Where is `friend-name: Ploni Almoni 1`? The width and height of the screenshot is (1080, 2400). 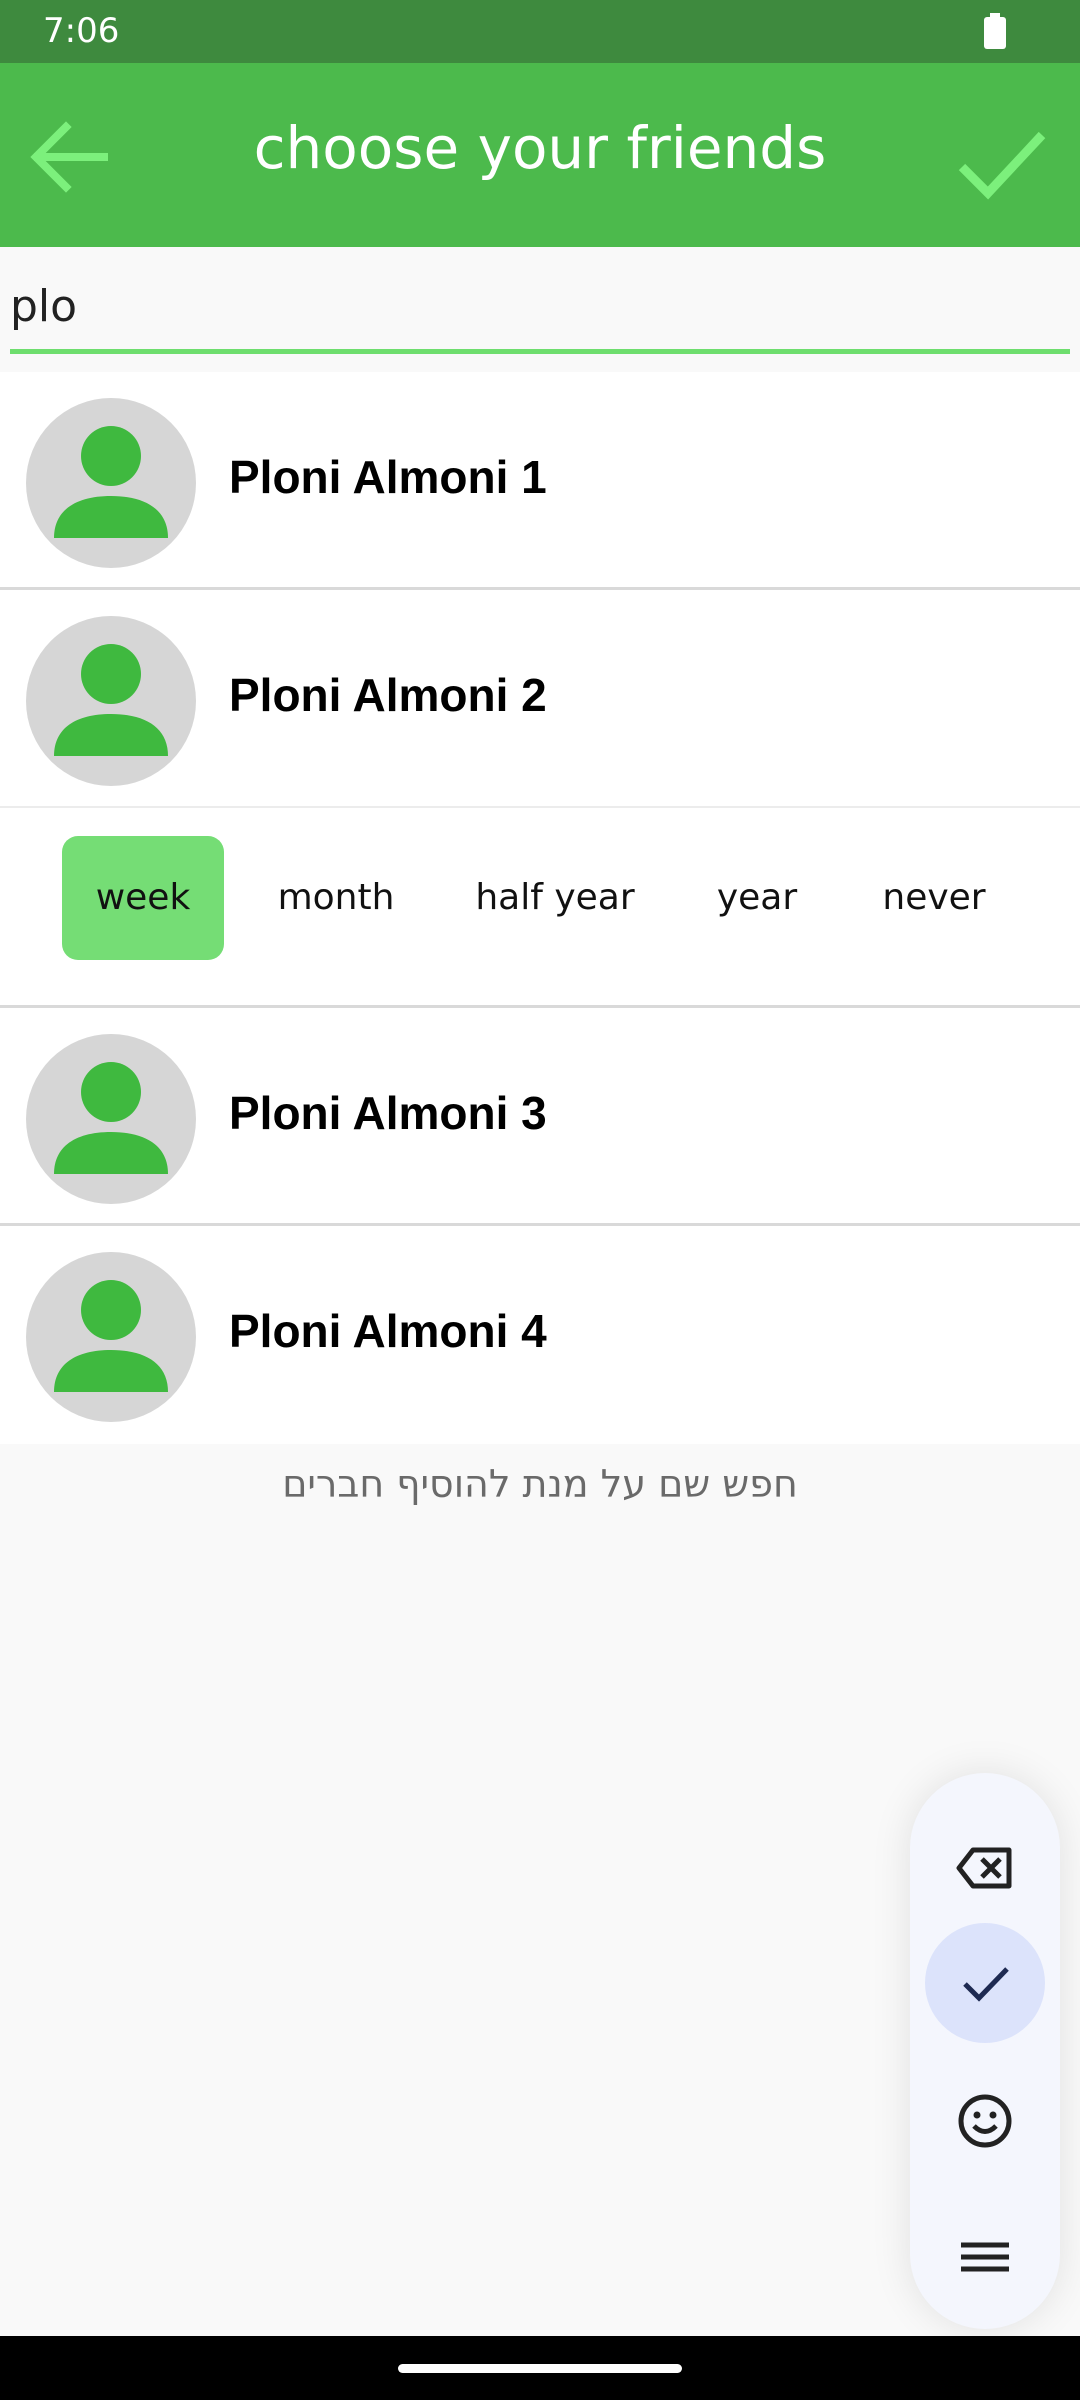
friend-name: Ploni Almoni 1 is located at coordinates (388, 477).